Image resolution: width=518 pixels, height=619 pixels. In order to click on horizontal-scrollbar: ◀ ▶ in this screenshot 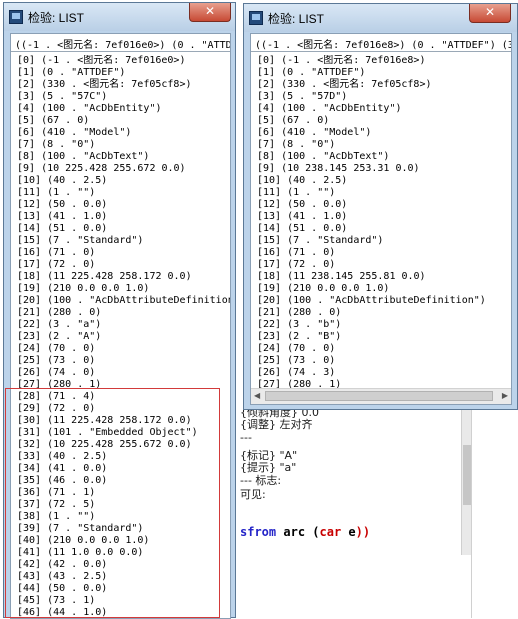, I will do `click(381, 396)`.